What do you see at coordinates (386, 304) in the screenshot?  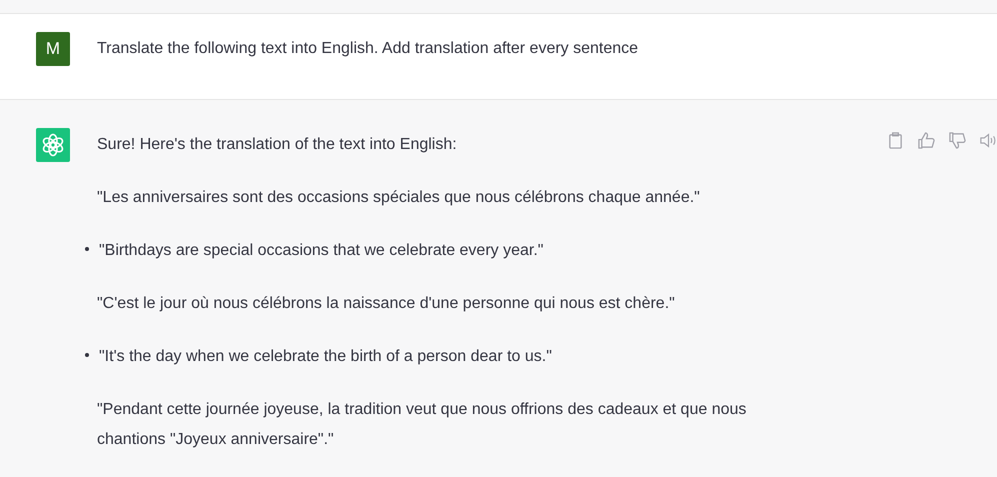 I see `message-paragraph: "C'est le jour où nous célébrons la naissance d'une personne qui nous est chère."` at bounding box center [386, 304].